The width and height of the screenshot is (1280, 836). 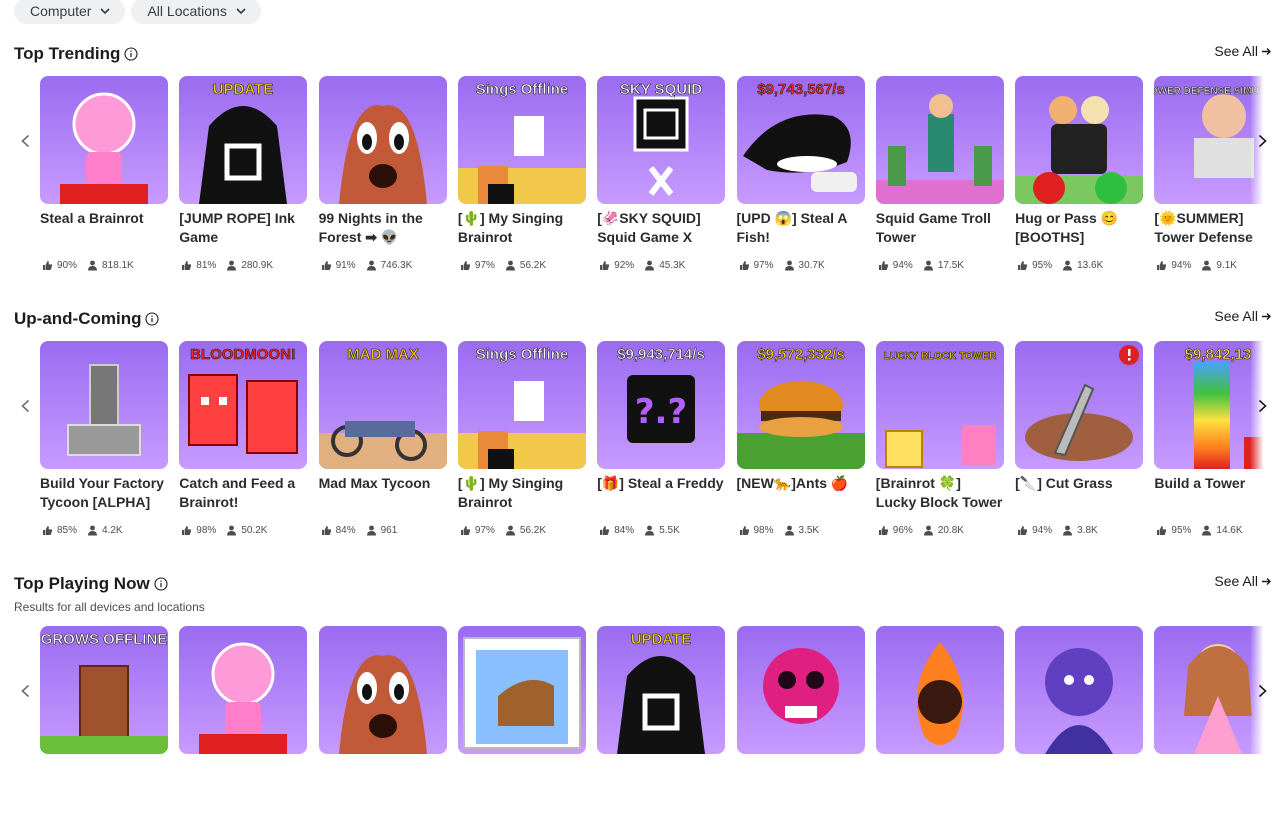 What do you see at coordinates (933, 227) in the screenshot?
I see `game-title: Squid Game Troll Tower` at bounding box center [933, 227].